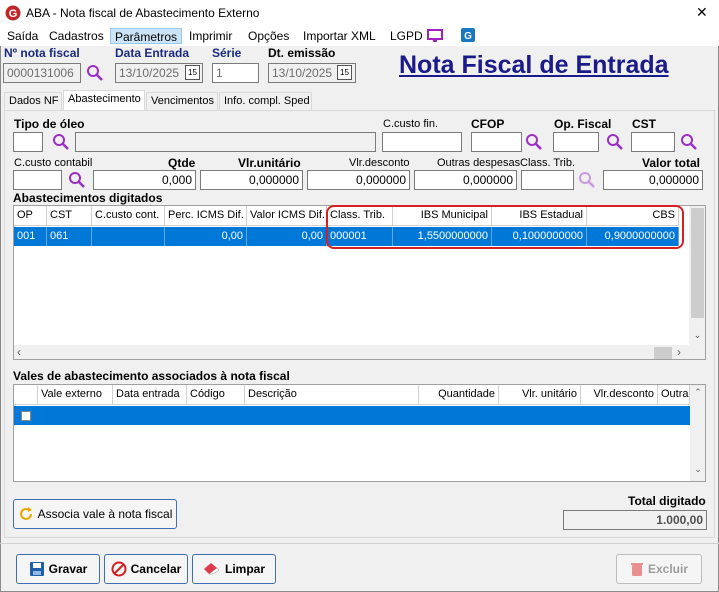 This screenshot has width=719, height=592. Describe the element at coordinates (663, 353) in the screenshot. I see `scroll-thumb` at that location.